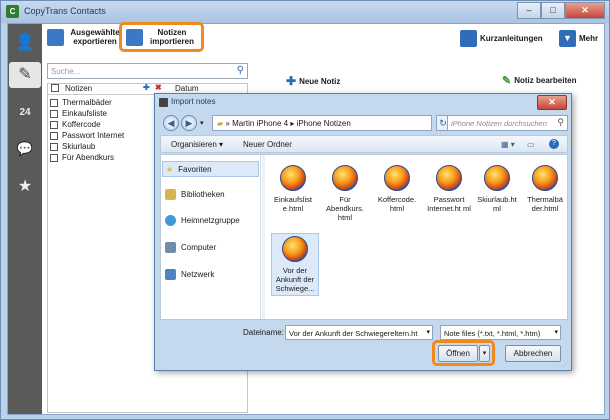 Image resolution: width=610 pixels, height=420 pixels. I want to click on pencil-icon: ✎, so click(507, 81).